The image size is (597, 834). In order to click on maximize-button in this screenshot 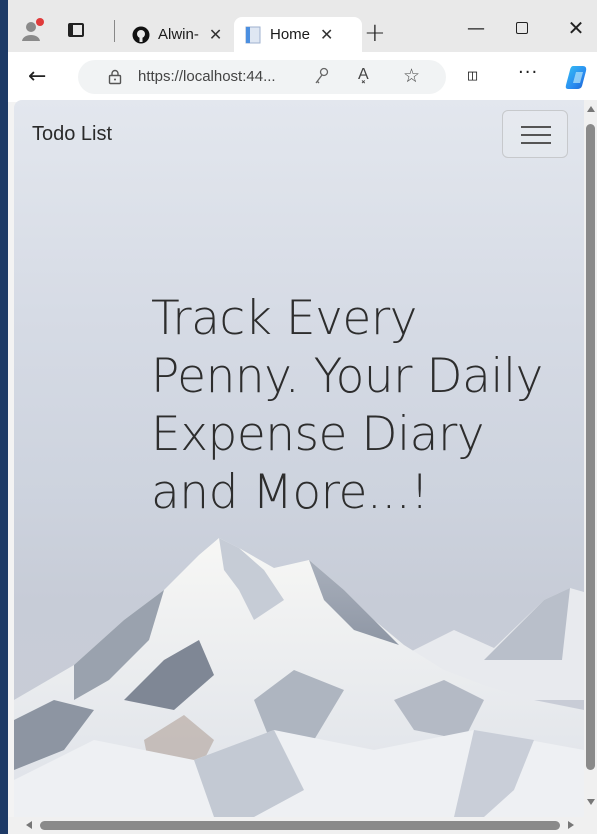, I will do `click(522, 28)`.